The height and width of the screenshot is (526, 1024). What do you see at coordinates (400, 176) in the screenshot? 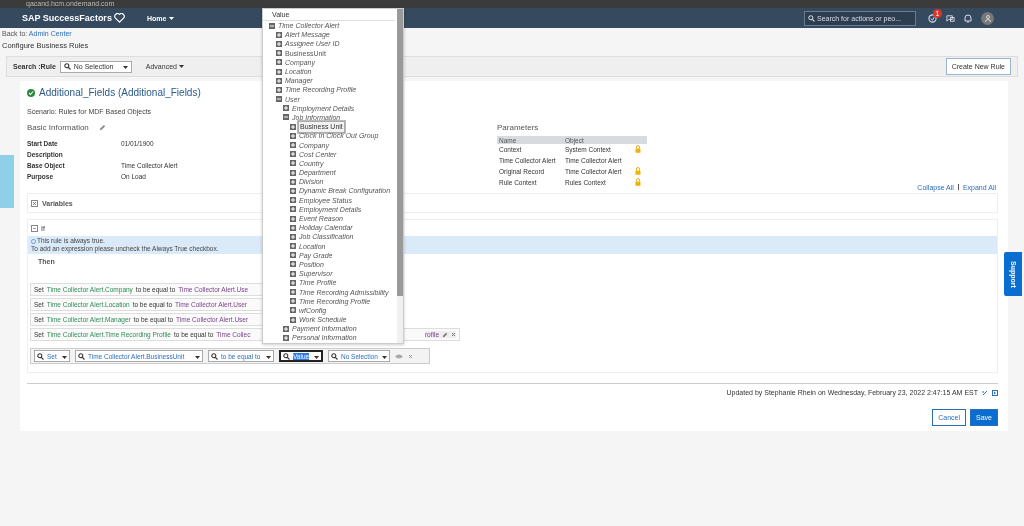
I see `scrollbar` at bounding box center [400, 176].